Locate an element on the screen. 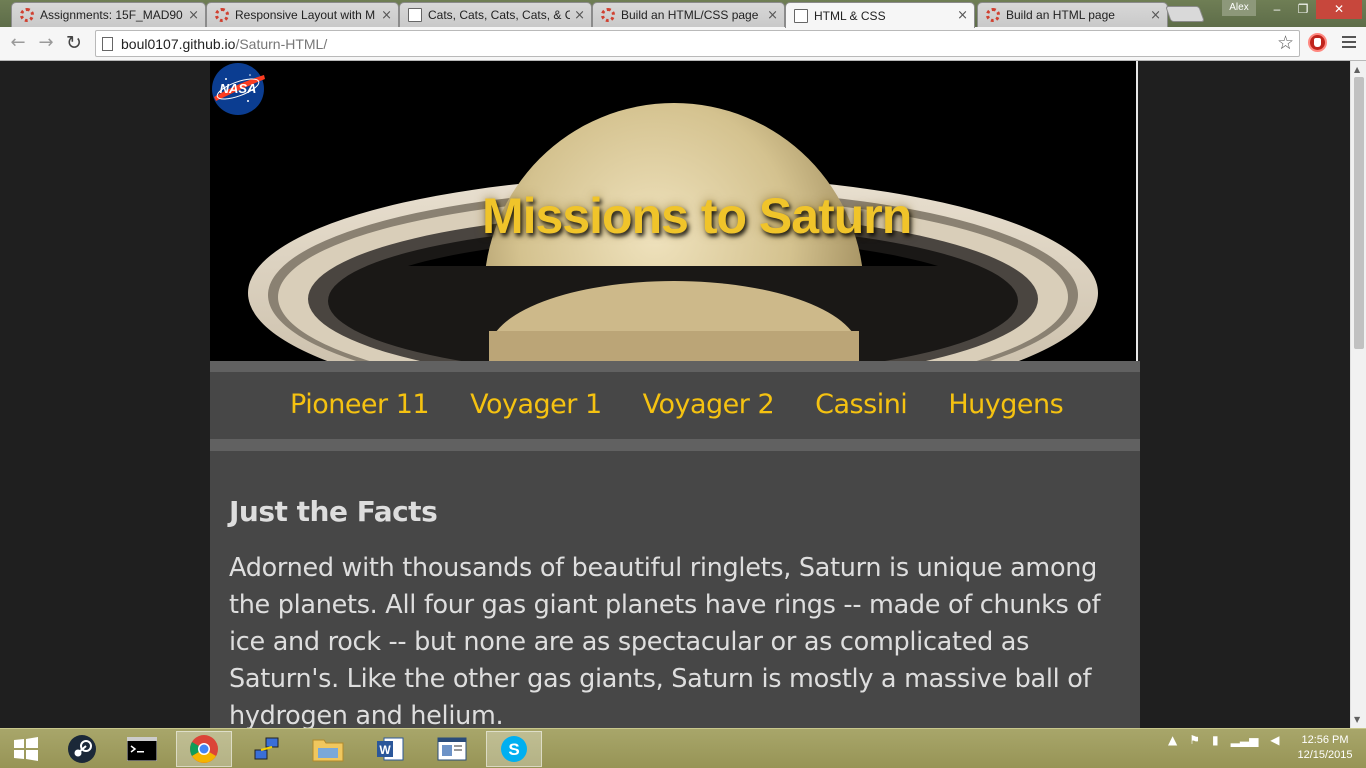  browser-toolbar: ← → ↻ boul0107.github.io/Saturn-HTML/ ☆ is located at coordinates (683, 44).